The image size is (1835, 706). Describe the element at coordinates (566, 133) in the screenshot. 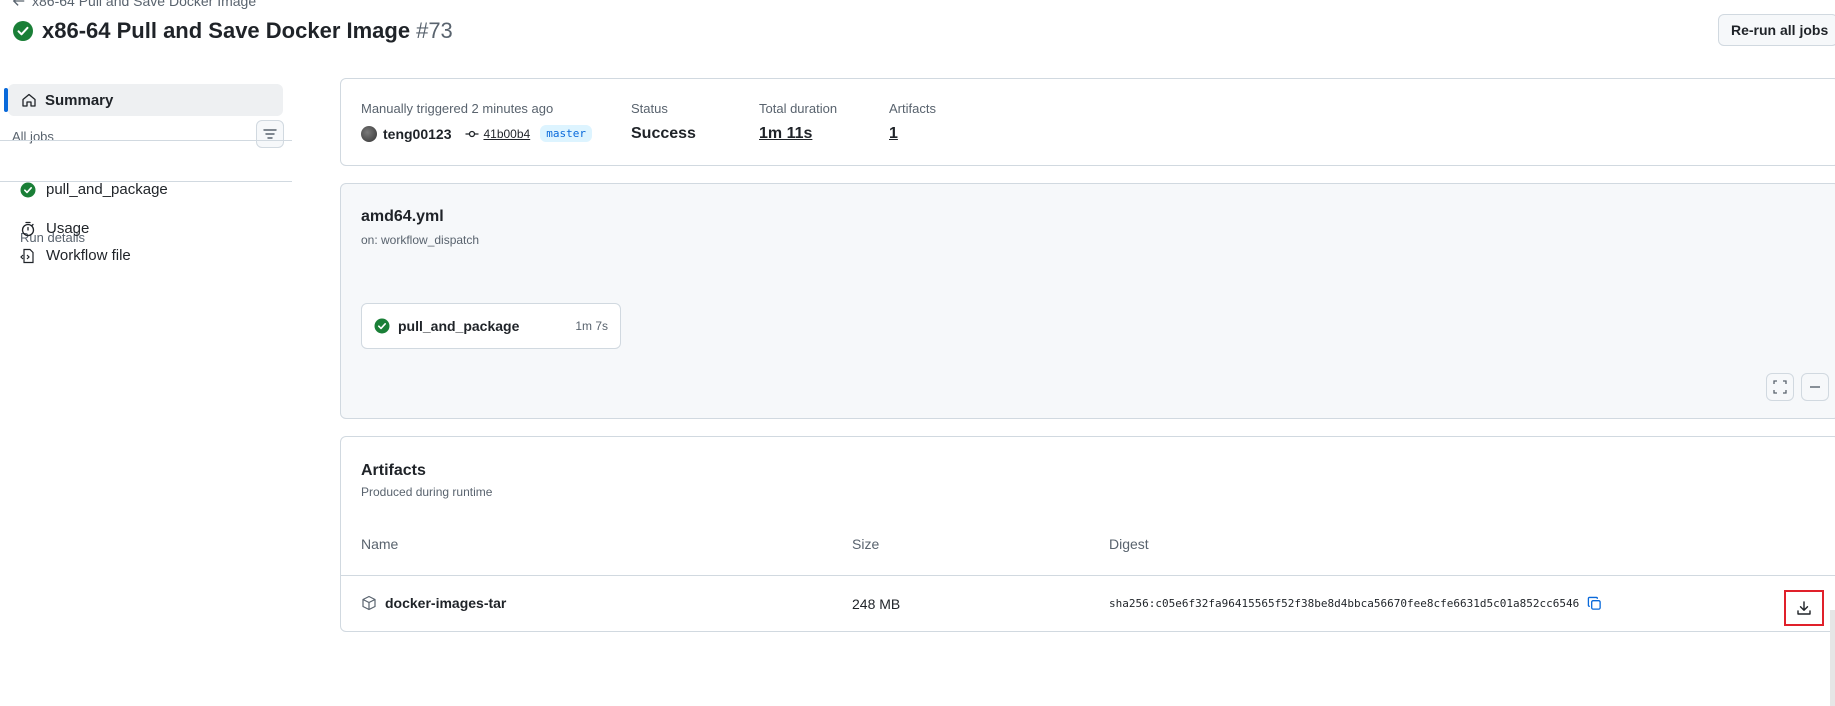

I see `branch-badge: master` at that location.